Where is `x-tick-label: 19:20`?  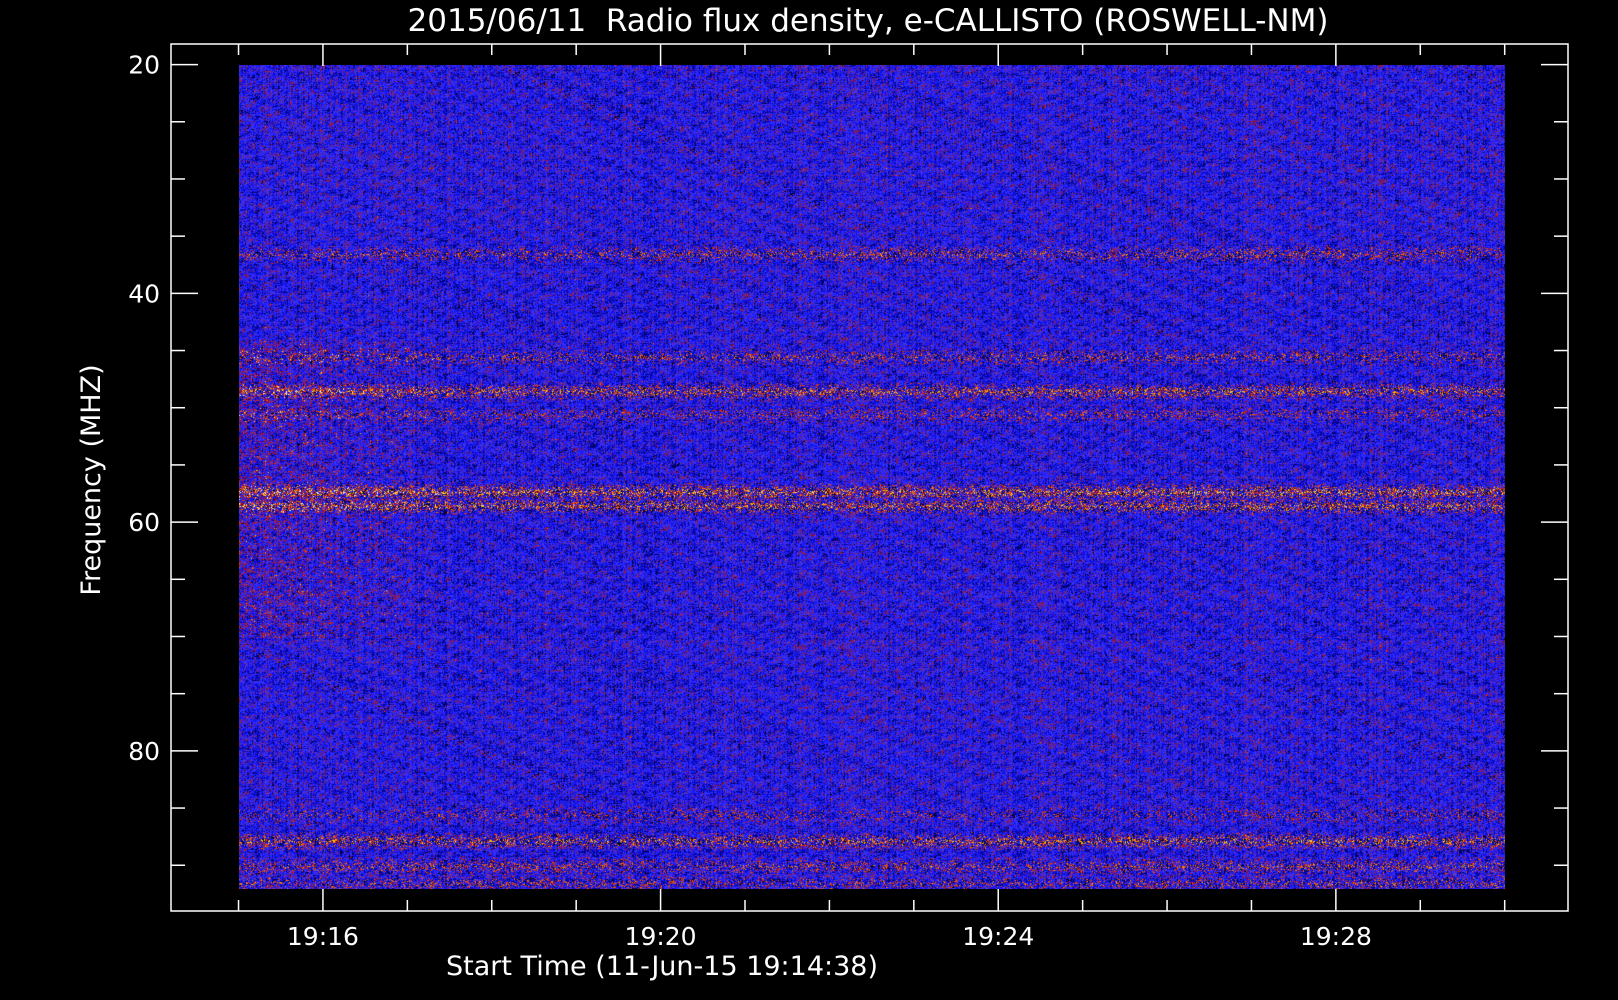
x-tick-label: 19:20 is located at coordinates (661, 936).